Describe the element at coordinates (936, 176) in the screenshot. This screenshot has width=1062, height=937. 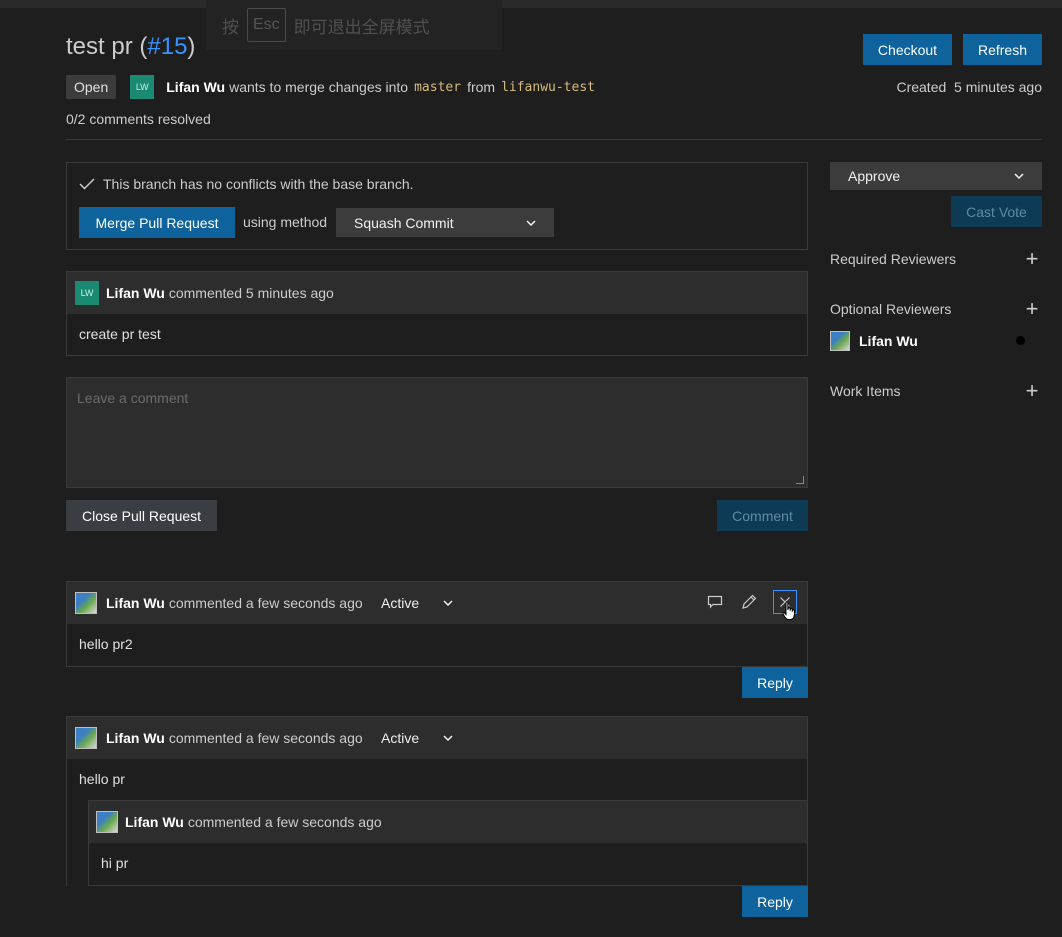
I see `vote-select: Approve` at that location.